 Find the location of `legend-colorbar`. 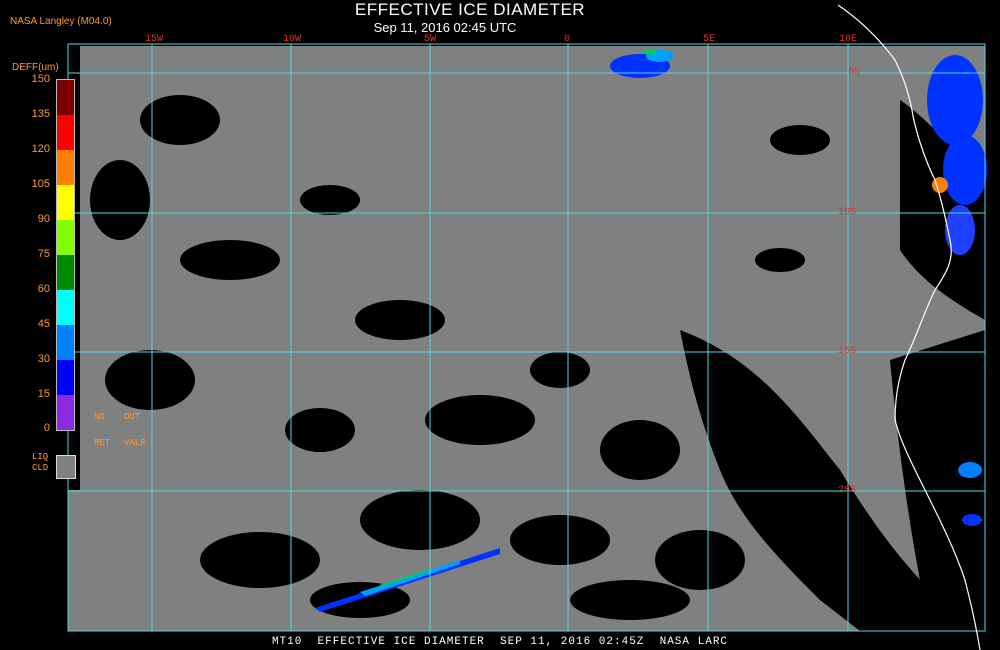

legend-colorbar is located at coordinates (65, 255).